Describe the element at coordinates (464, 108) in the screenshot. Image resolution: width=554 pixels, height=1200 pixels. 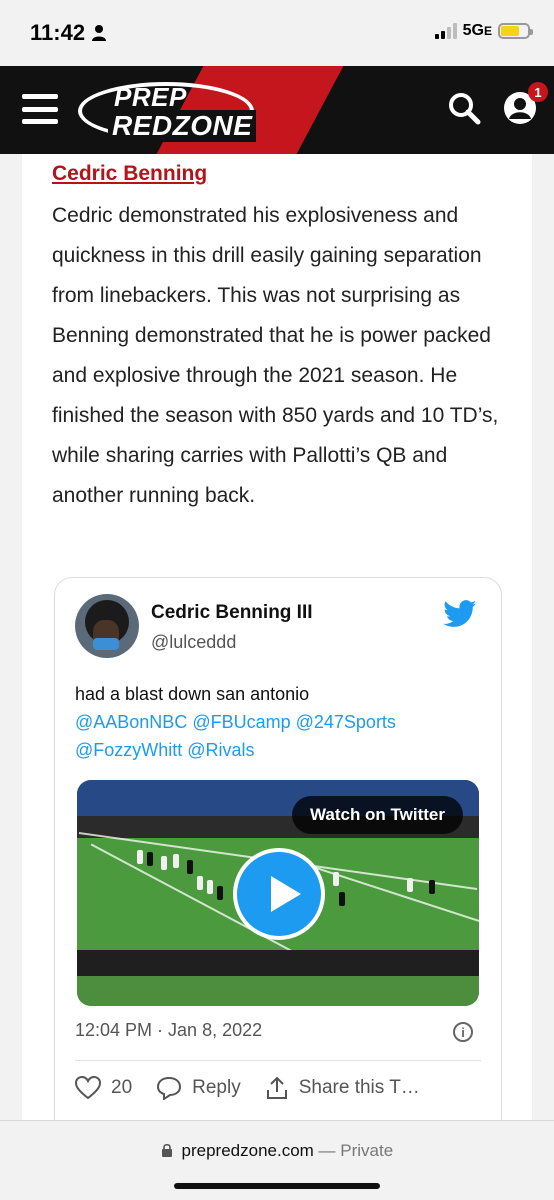
I see `search-icon` at that location.